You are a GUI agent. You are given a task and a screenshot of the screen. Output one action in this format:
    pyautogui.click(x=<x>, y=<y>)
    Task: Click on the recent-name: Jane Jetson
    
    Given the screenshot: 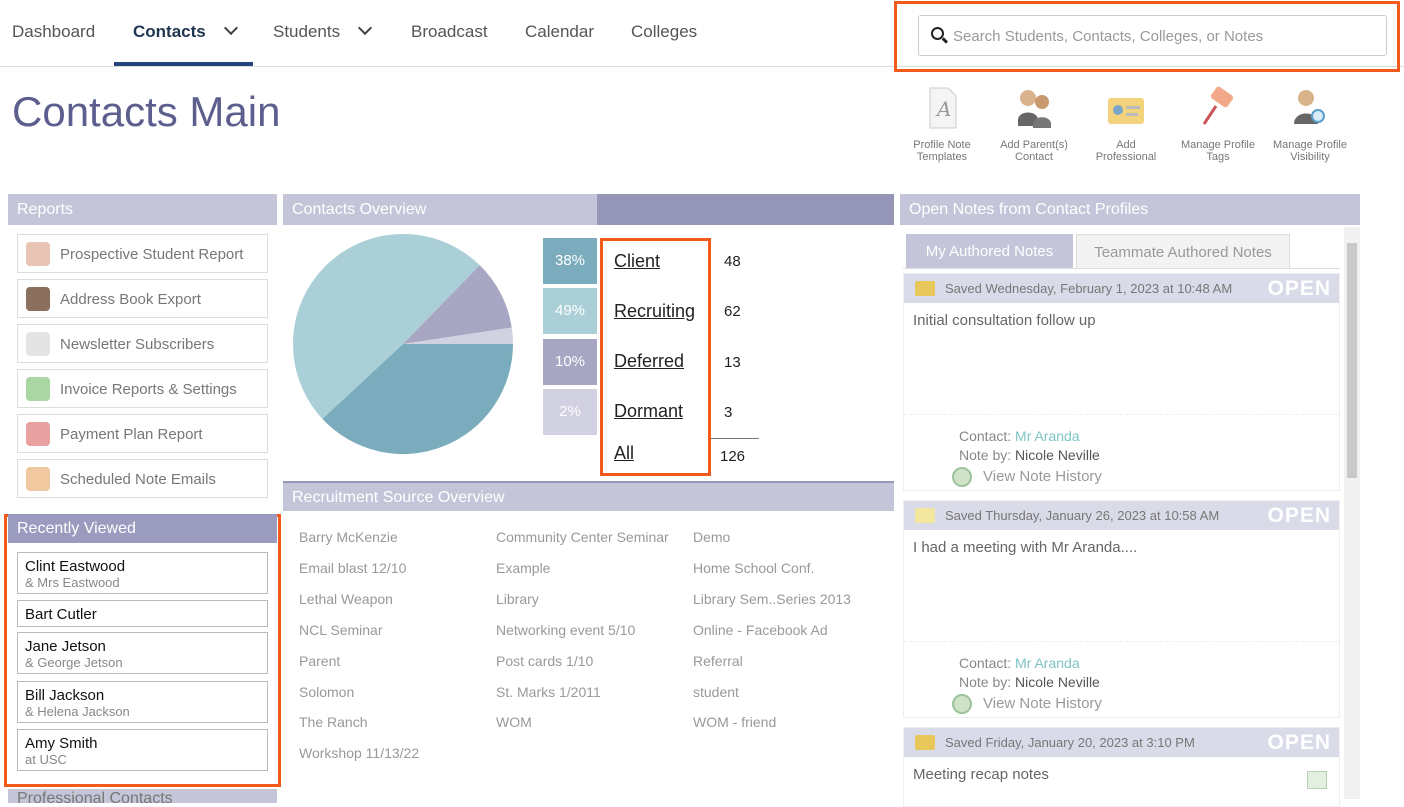 What is the action you would take?
    pyautogui.click(x=65, y=646)
    